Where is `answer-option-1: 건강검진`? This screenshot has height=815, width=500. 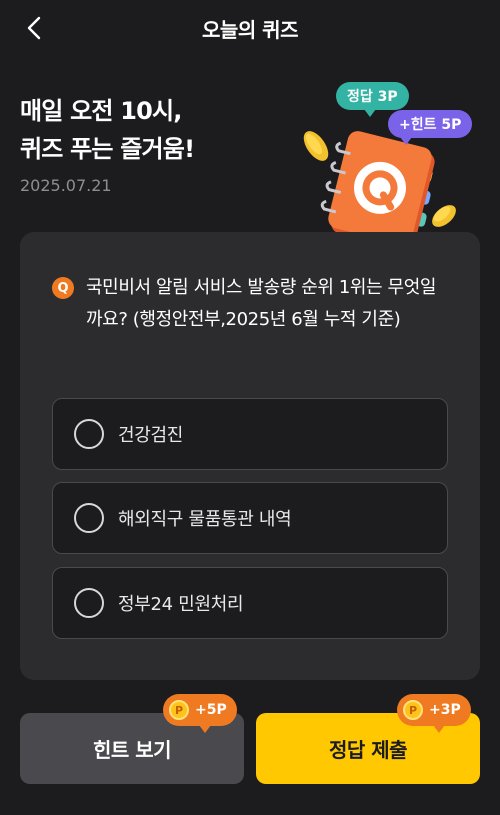
answer-option-1: 건강검진 is located at coordinates (250, 434).